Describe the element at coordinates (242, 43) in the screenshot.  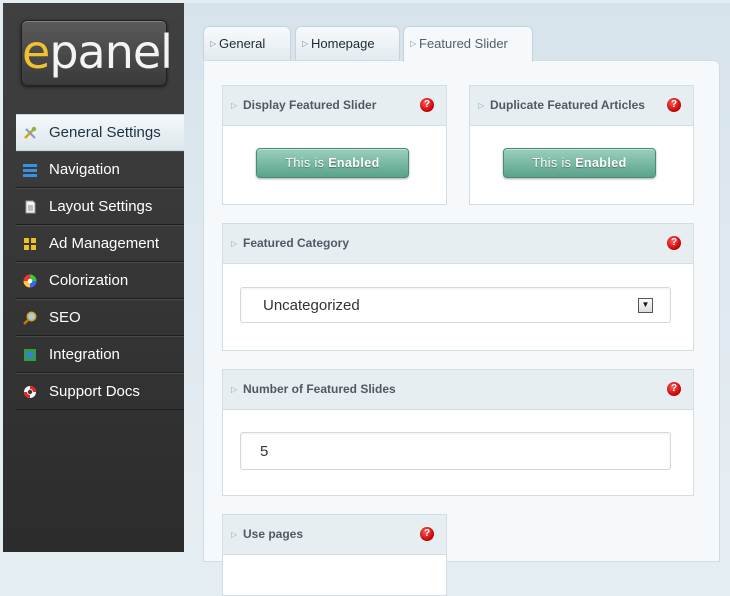
I see `tab-label: General` at that location.